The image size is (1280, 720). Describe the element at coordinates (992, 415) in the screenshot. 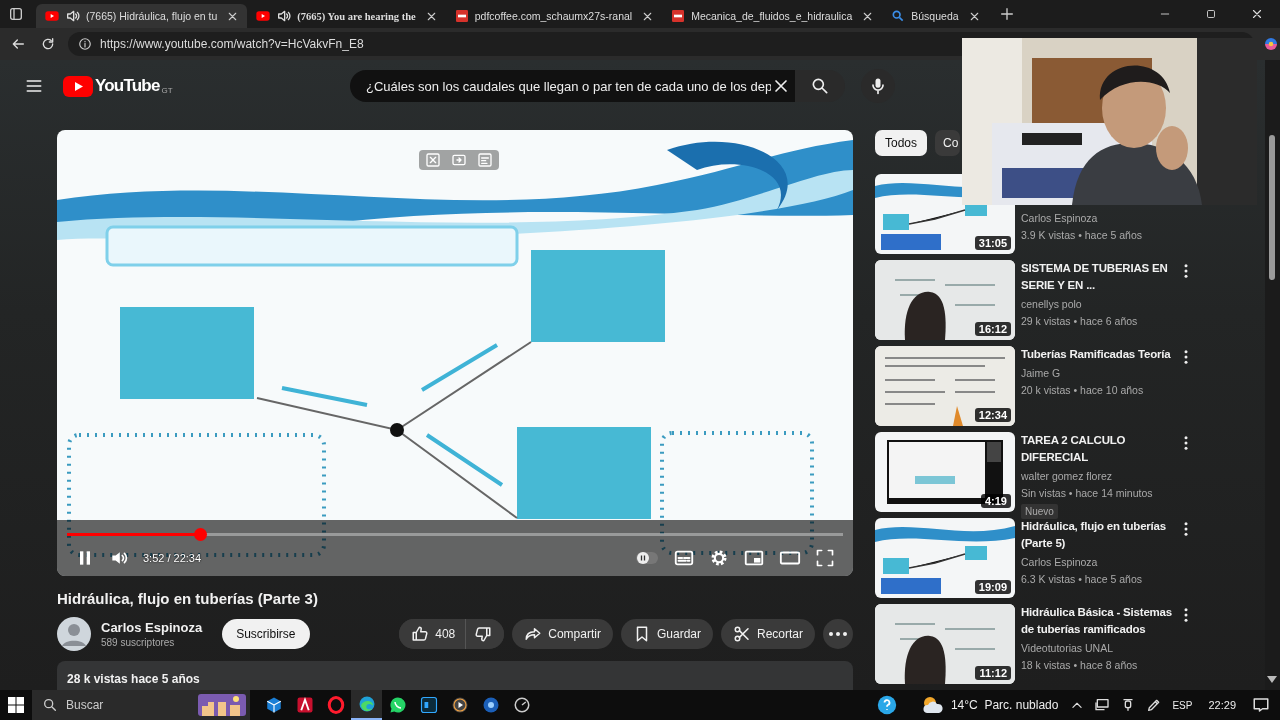

I see `duration-badge: 12:34` at that location.